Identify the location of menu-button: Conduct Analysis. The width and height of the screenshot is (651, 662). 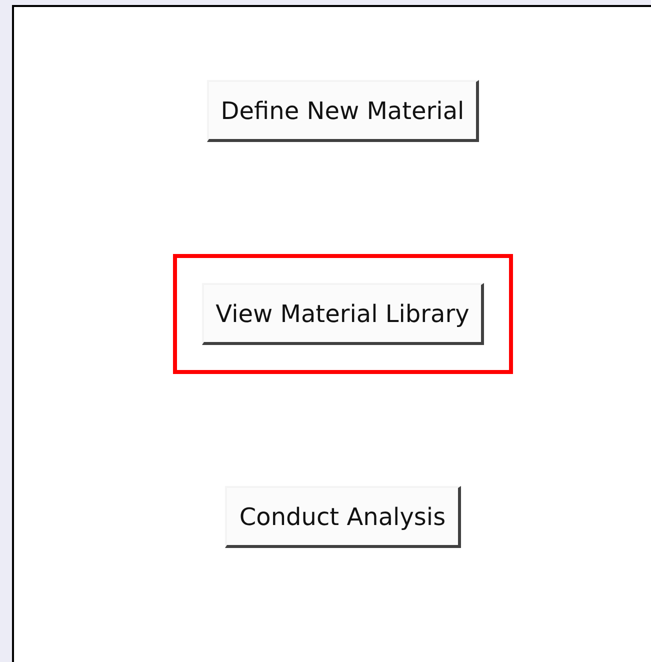
(343, 517).